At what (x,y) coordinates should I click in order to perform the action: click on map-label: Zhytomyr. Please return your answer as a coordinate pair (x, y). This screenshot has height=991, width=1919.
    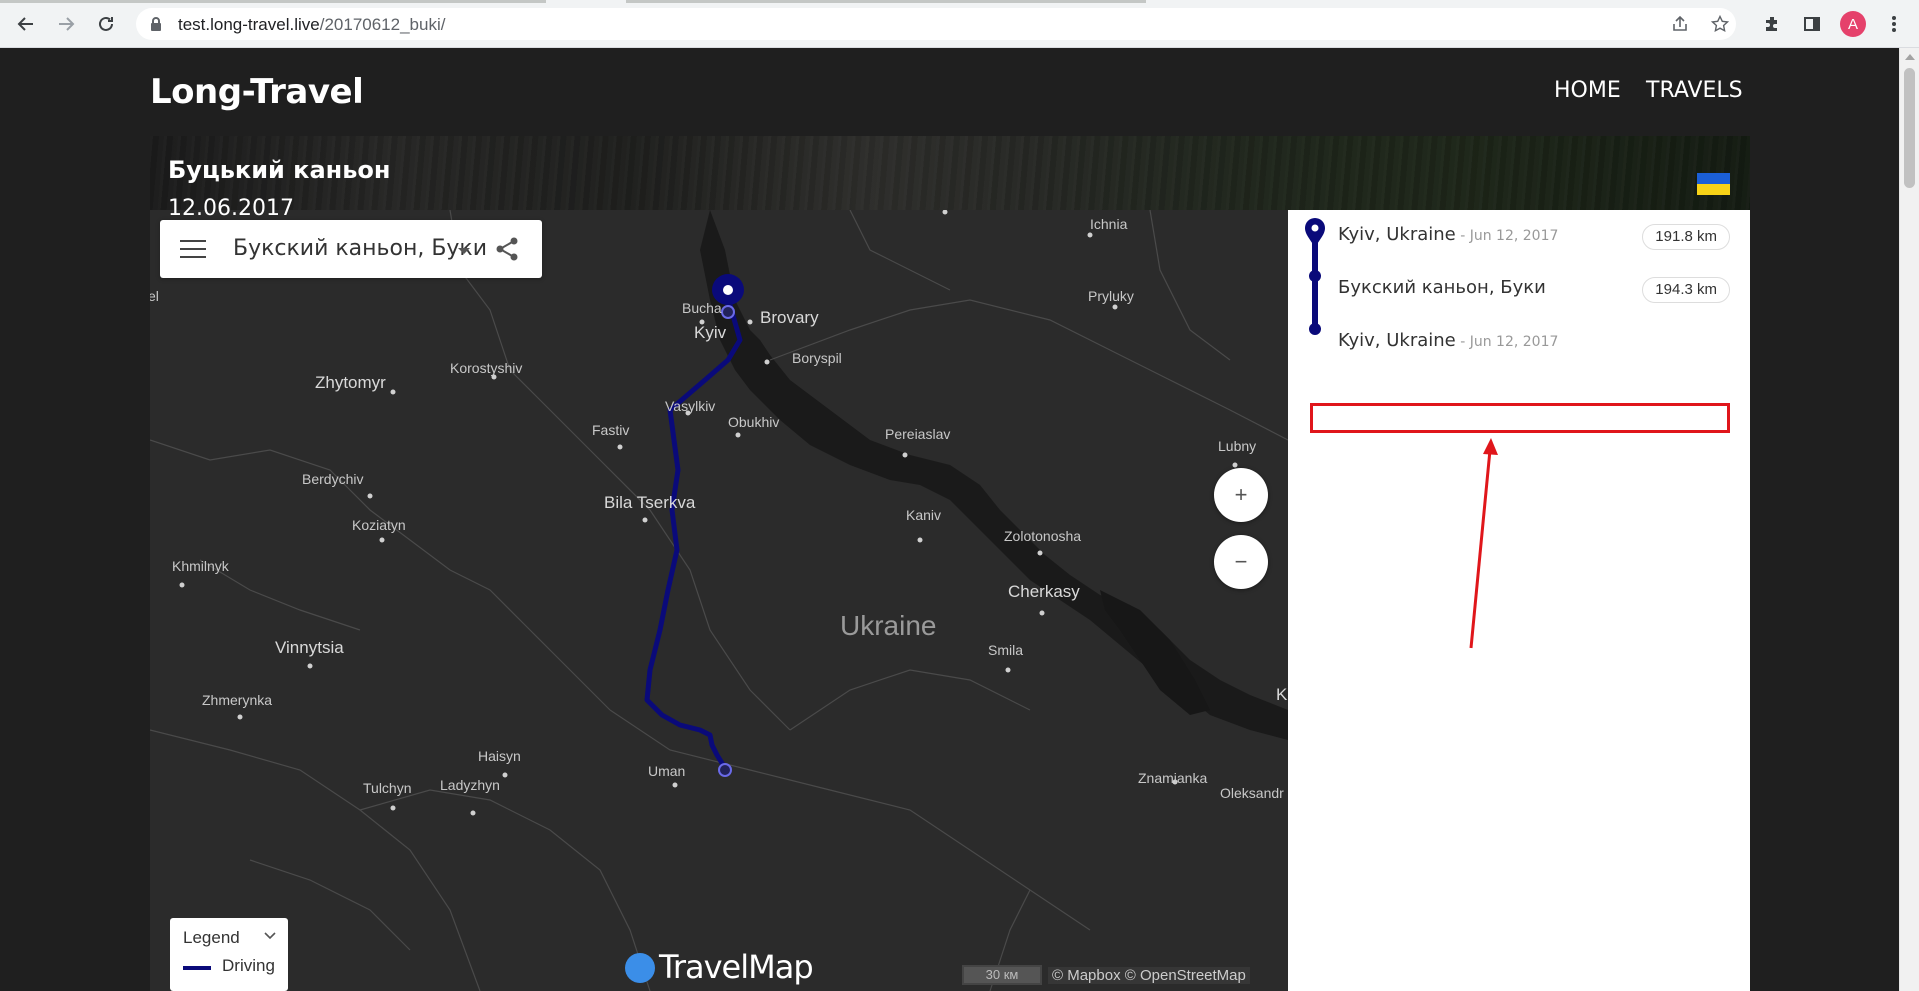
    Looking at the image, I should click on (350, 382).